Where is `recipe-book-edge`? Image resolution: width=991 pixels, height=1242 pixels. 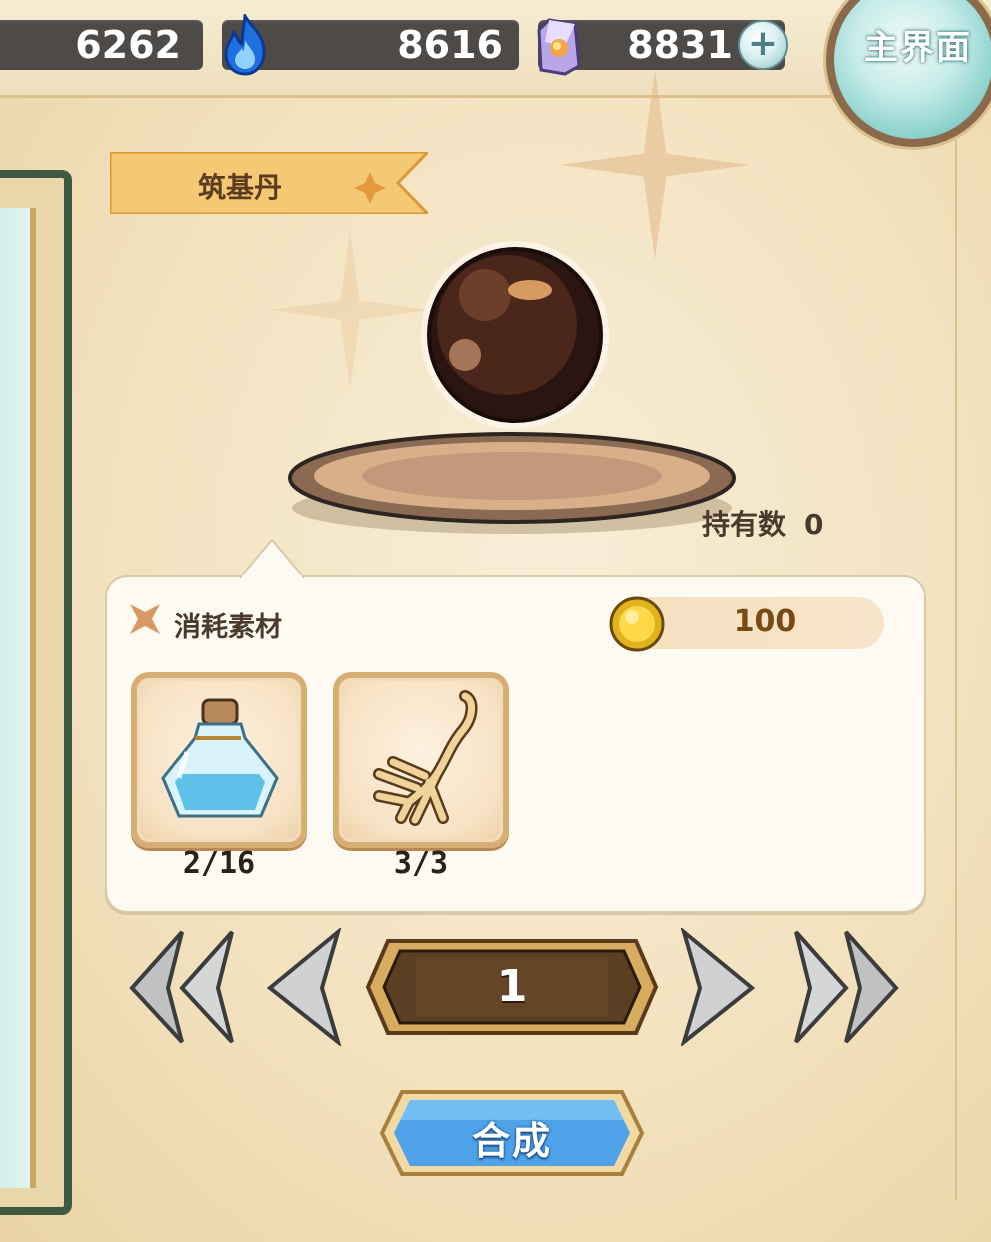 recipe-book-edge is located at coordinates (36, 692).